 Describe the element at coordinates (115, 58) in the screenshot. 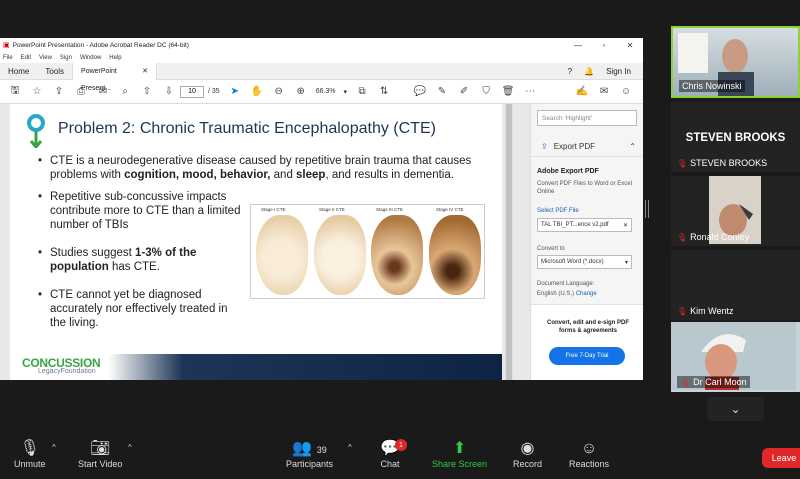

I see `menu-help: Help` at that location.